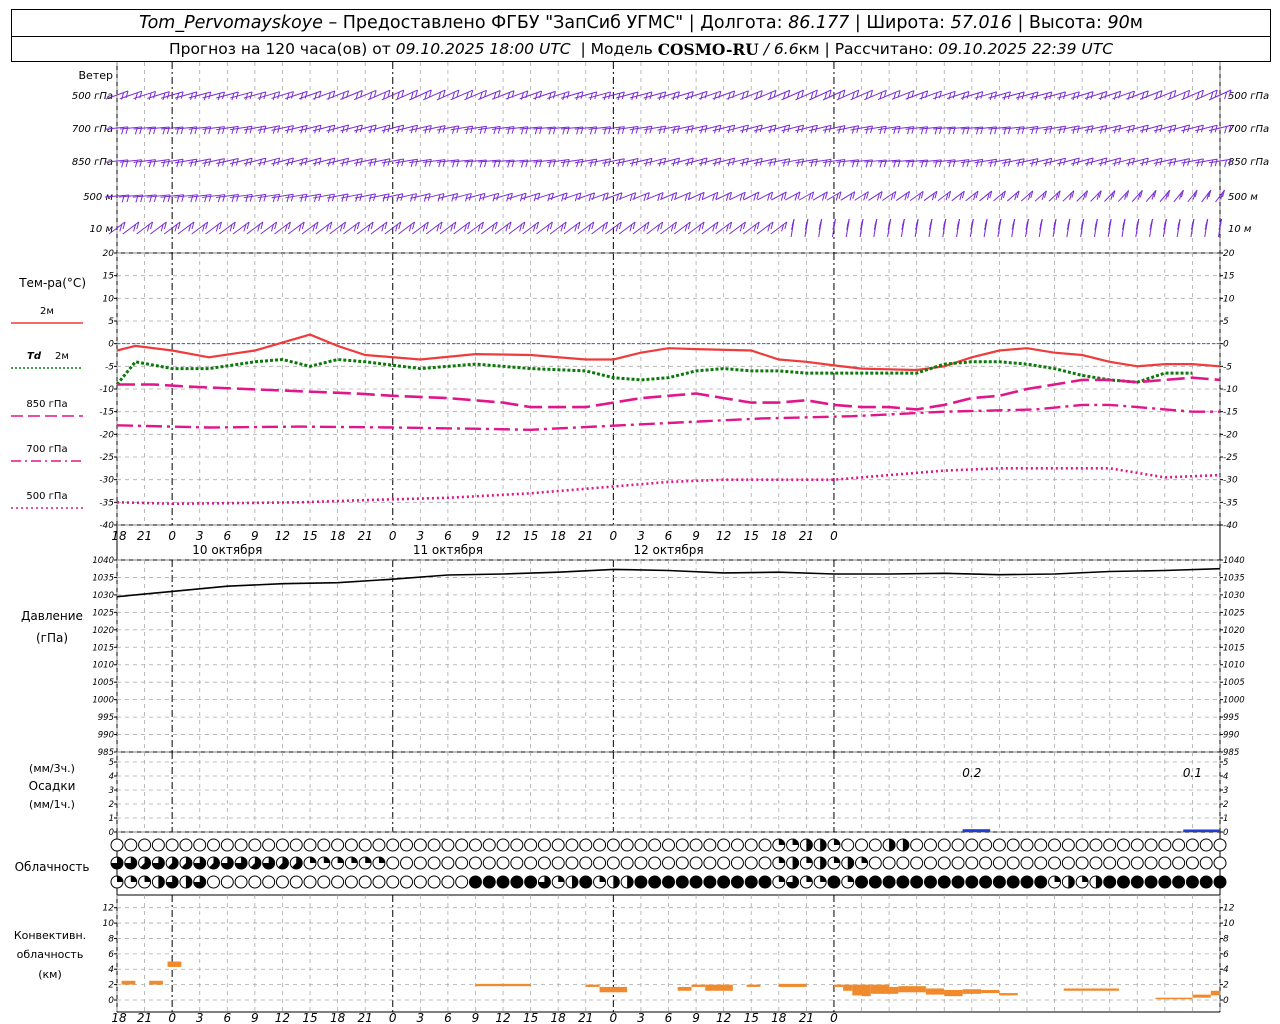  I want to click on wind-title: Ветер, so click(96, 75).